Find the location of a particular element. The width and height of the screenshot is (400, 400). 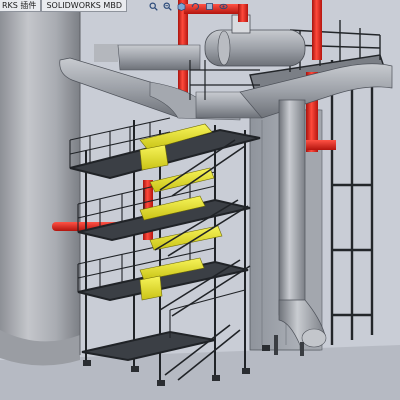

search-icon is located at coordinates (153, 6).